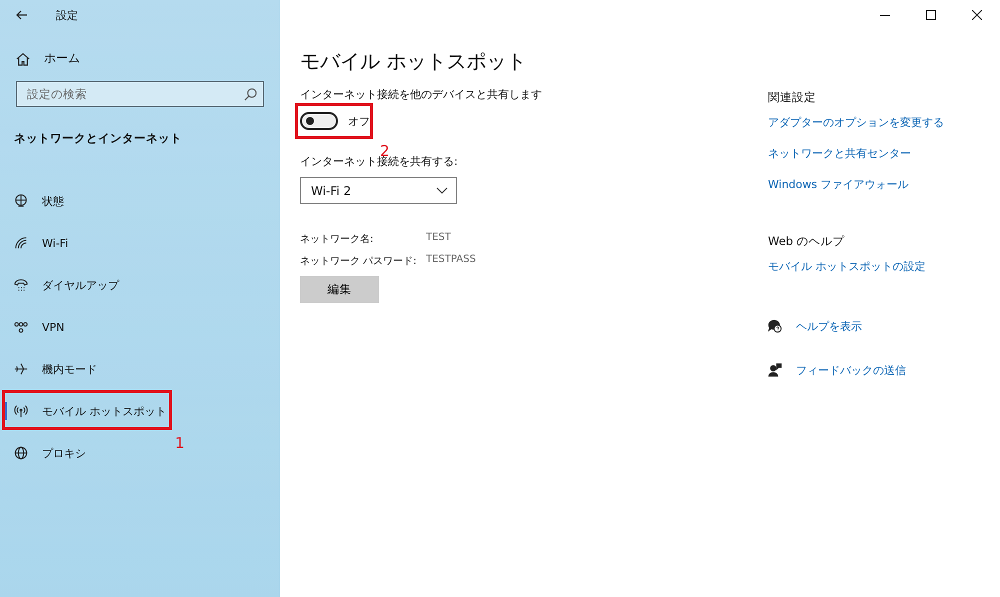  I want to click on action-link: フィードバックの送信, so click(837, 370).